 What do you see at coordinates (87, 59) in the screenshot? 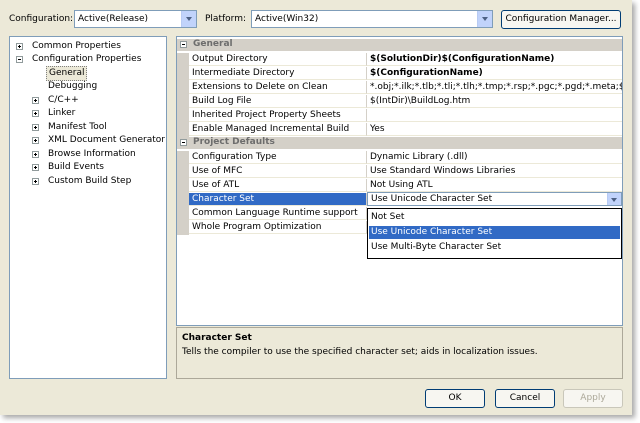
I see `tree-item-label: Configuration Properties` at bounding box center [87, 59].